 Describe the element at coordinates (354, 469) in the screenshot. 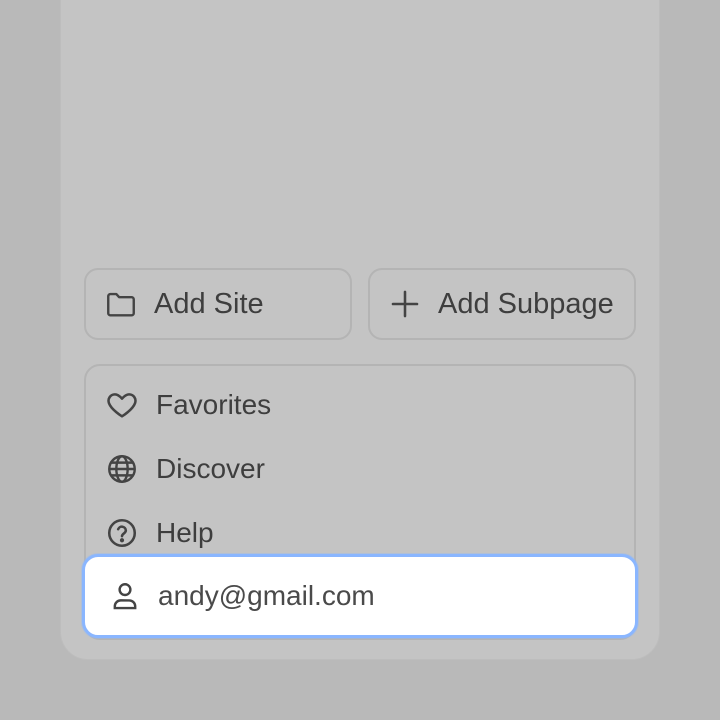

I see `menu-item-discover: Discover` at that location.